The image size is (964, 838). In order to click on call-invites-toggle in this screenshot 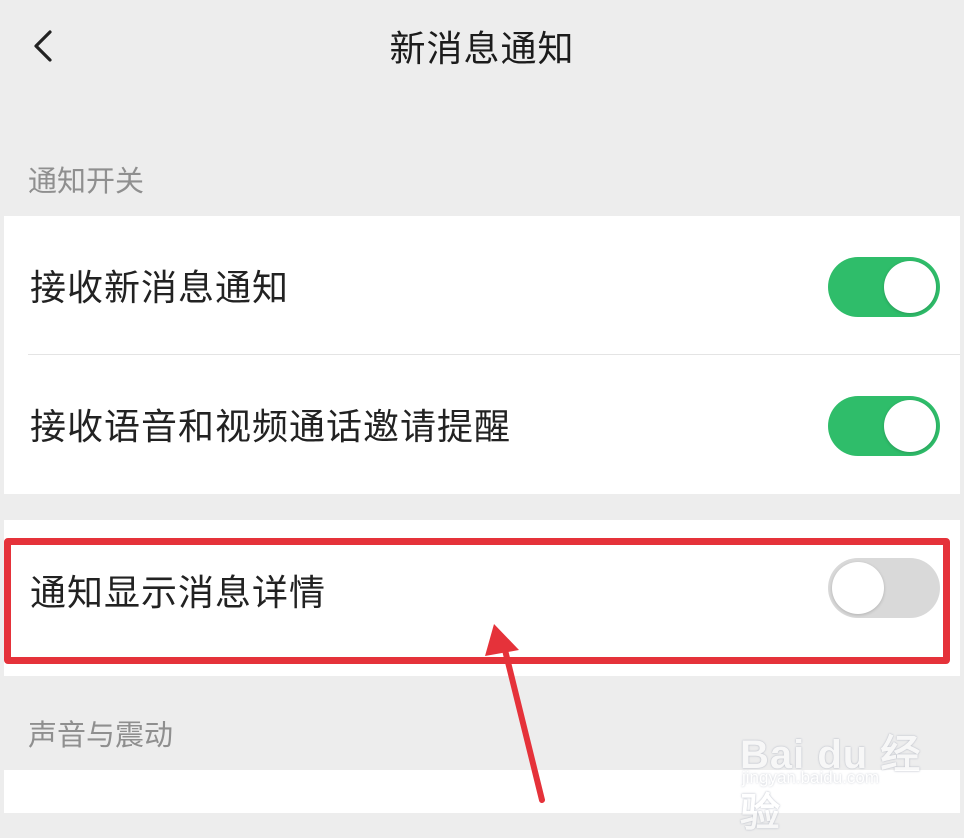, I will do `click(884, 426)`.